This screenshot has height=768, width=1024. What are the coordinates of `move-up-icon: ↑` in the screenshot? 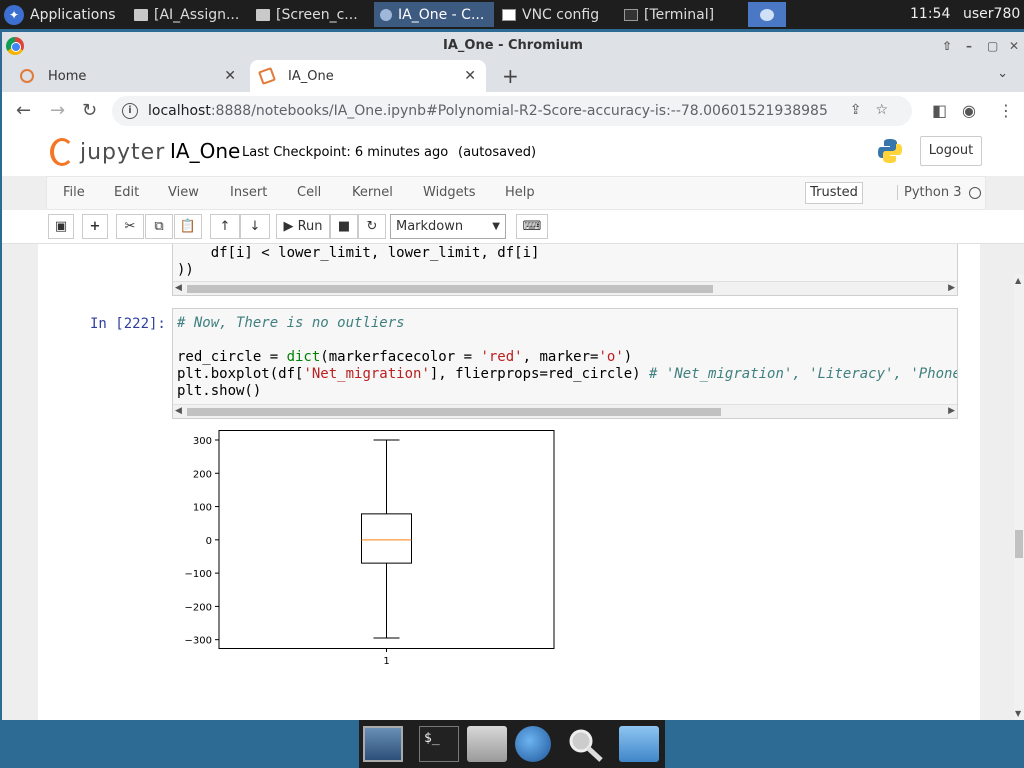 It's located at (225, 226).